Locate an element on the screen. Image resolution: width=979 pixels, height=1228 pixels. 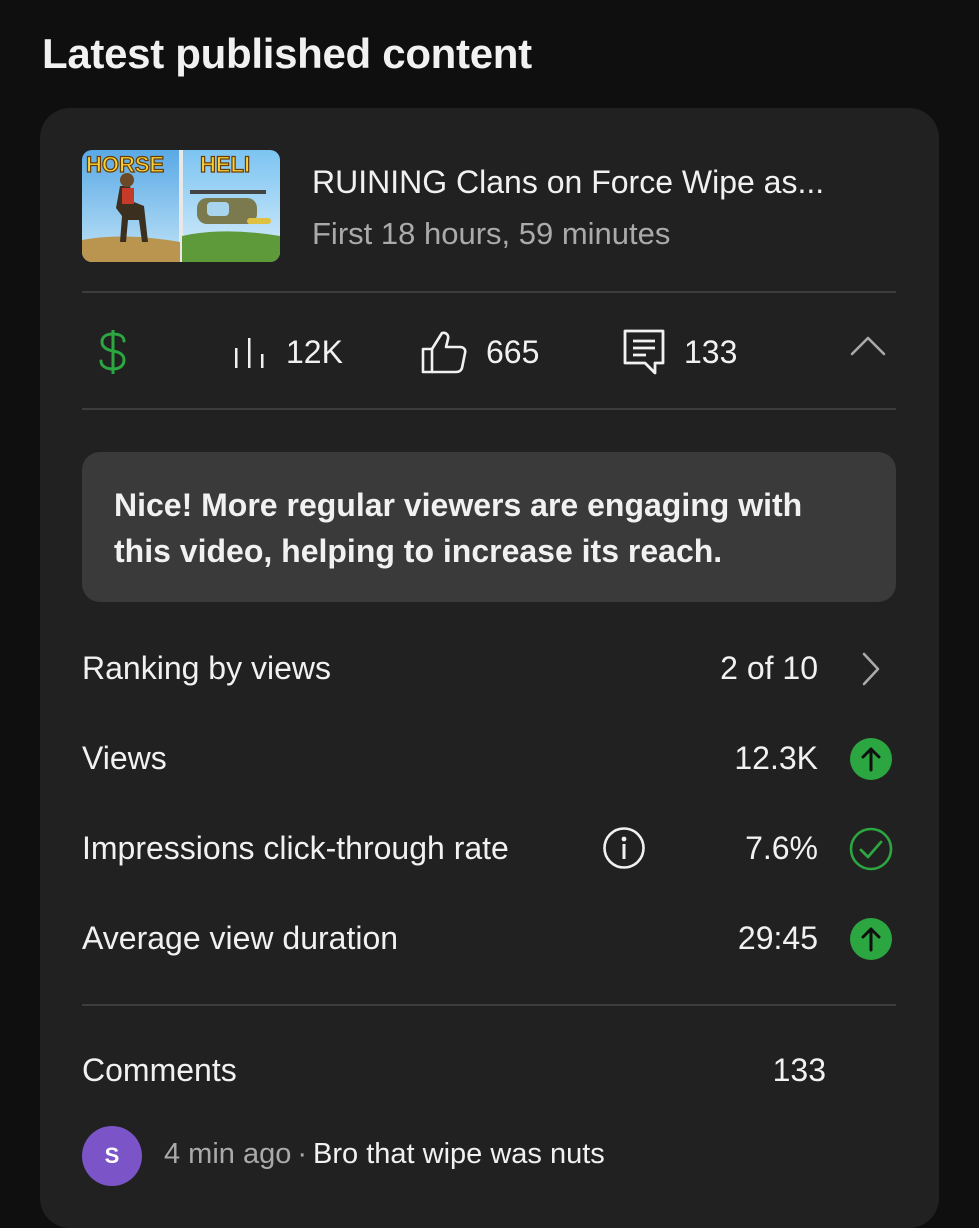
metric-label: Views is located at coordinates (124, 758).